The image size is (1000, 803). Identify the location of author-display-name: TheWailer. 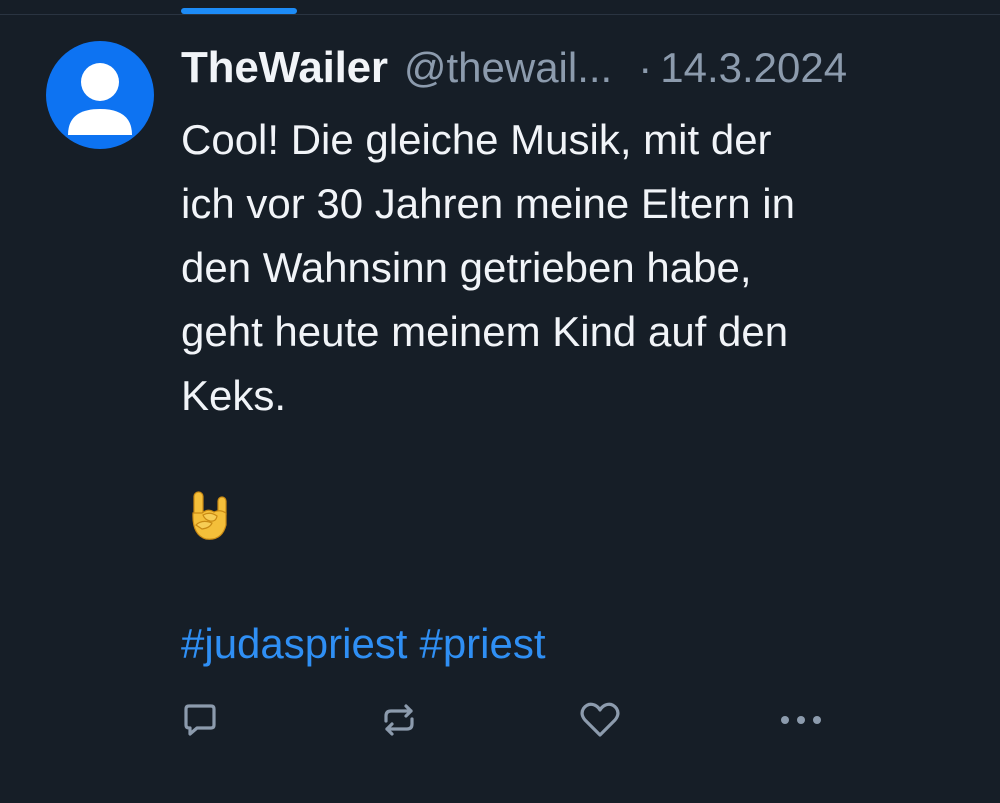
(284, 68).